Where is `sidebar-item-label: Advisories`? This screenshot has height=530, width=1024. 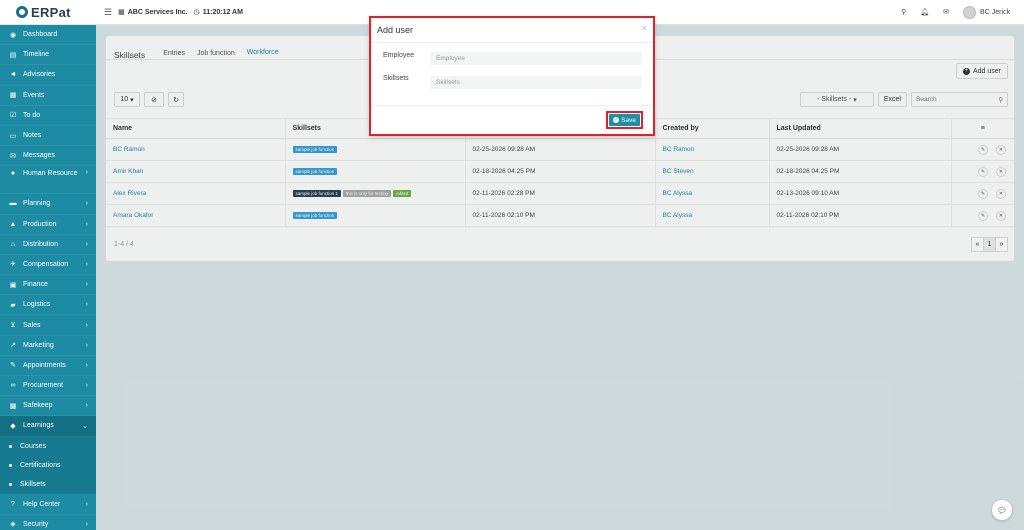
sidebar-item-label: Advisories is located at coordinates (39, 75).